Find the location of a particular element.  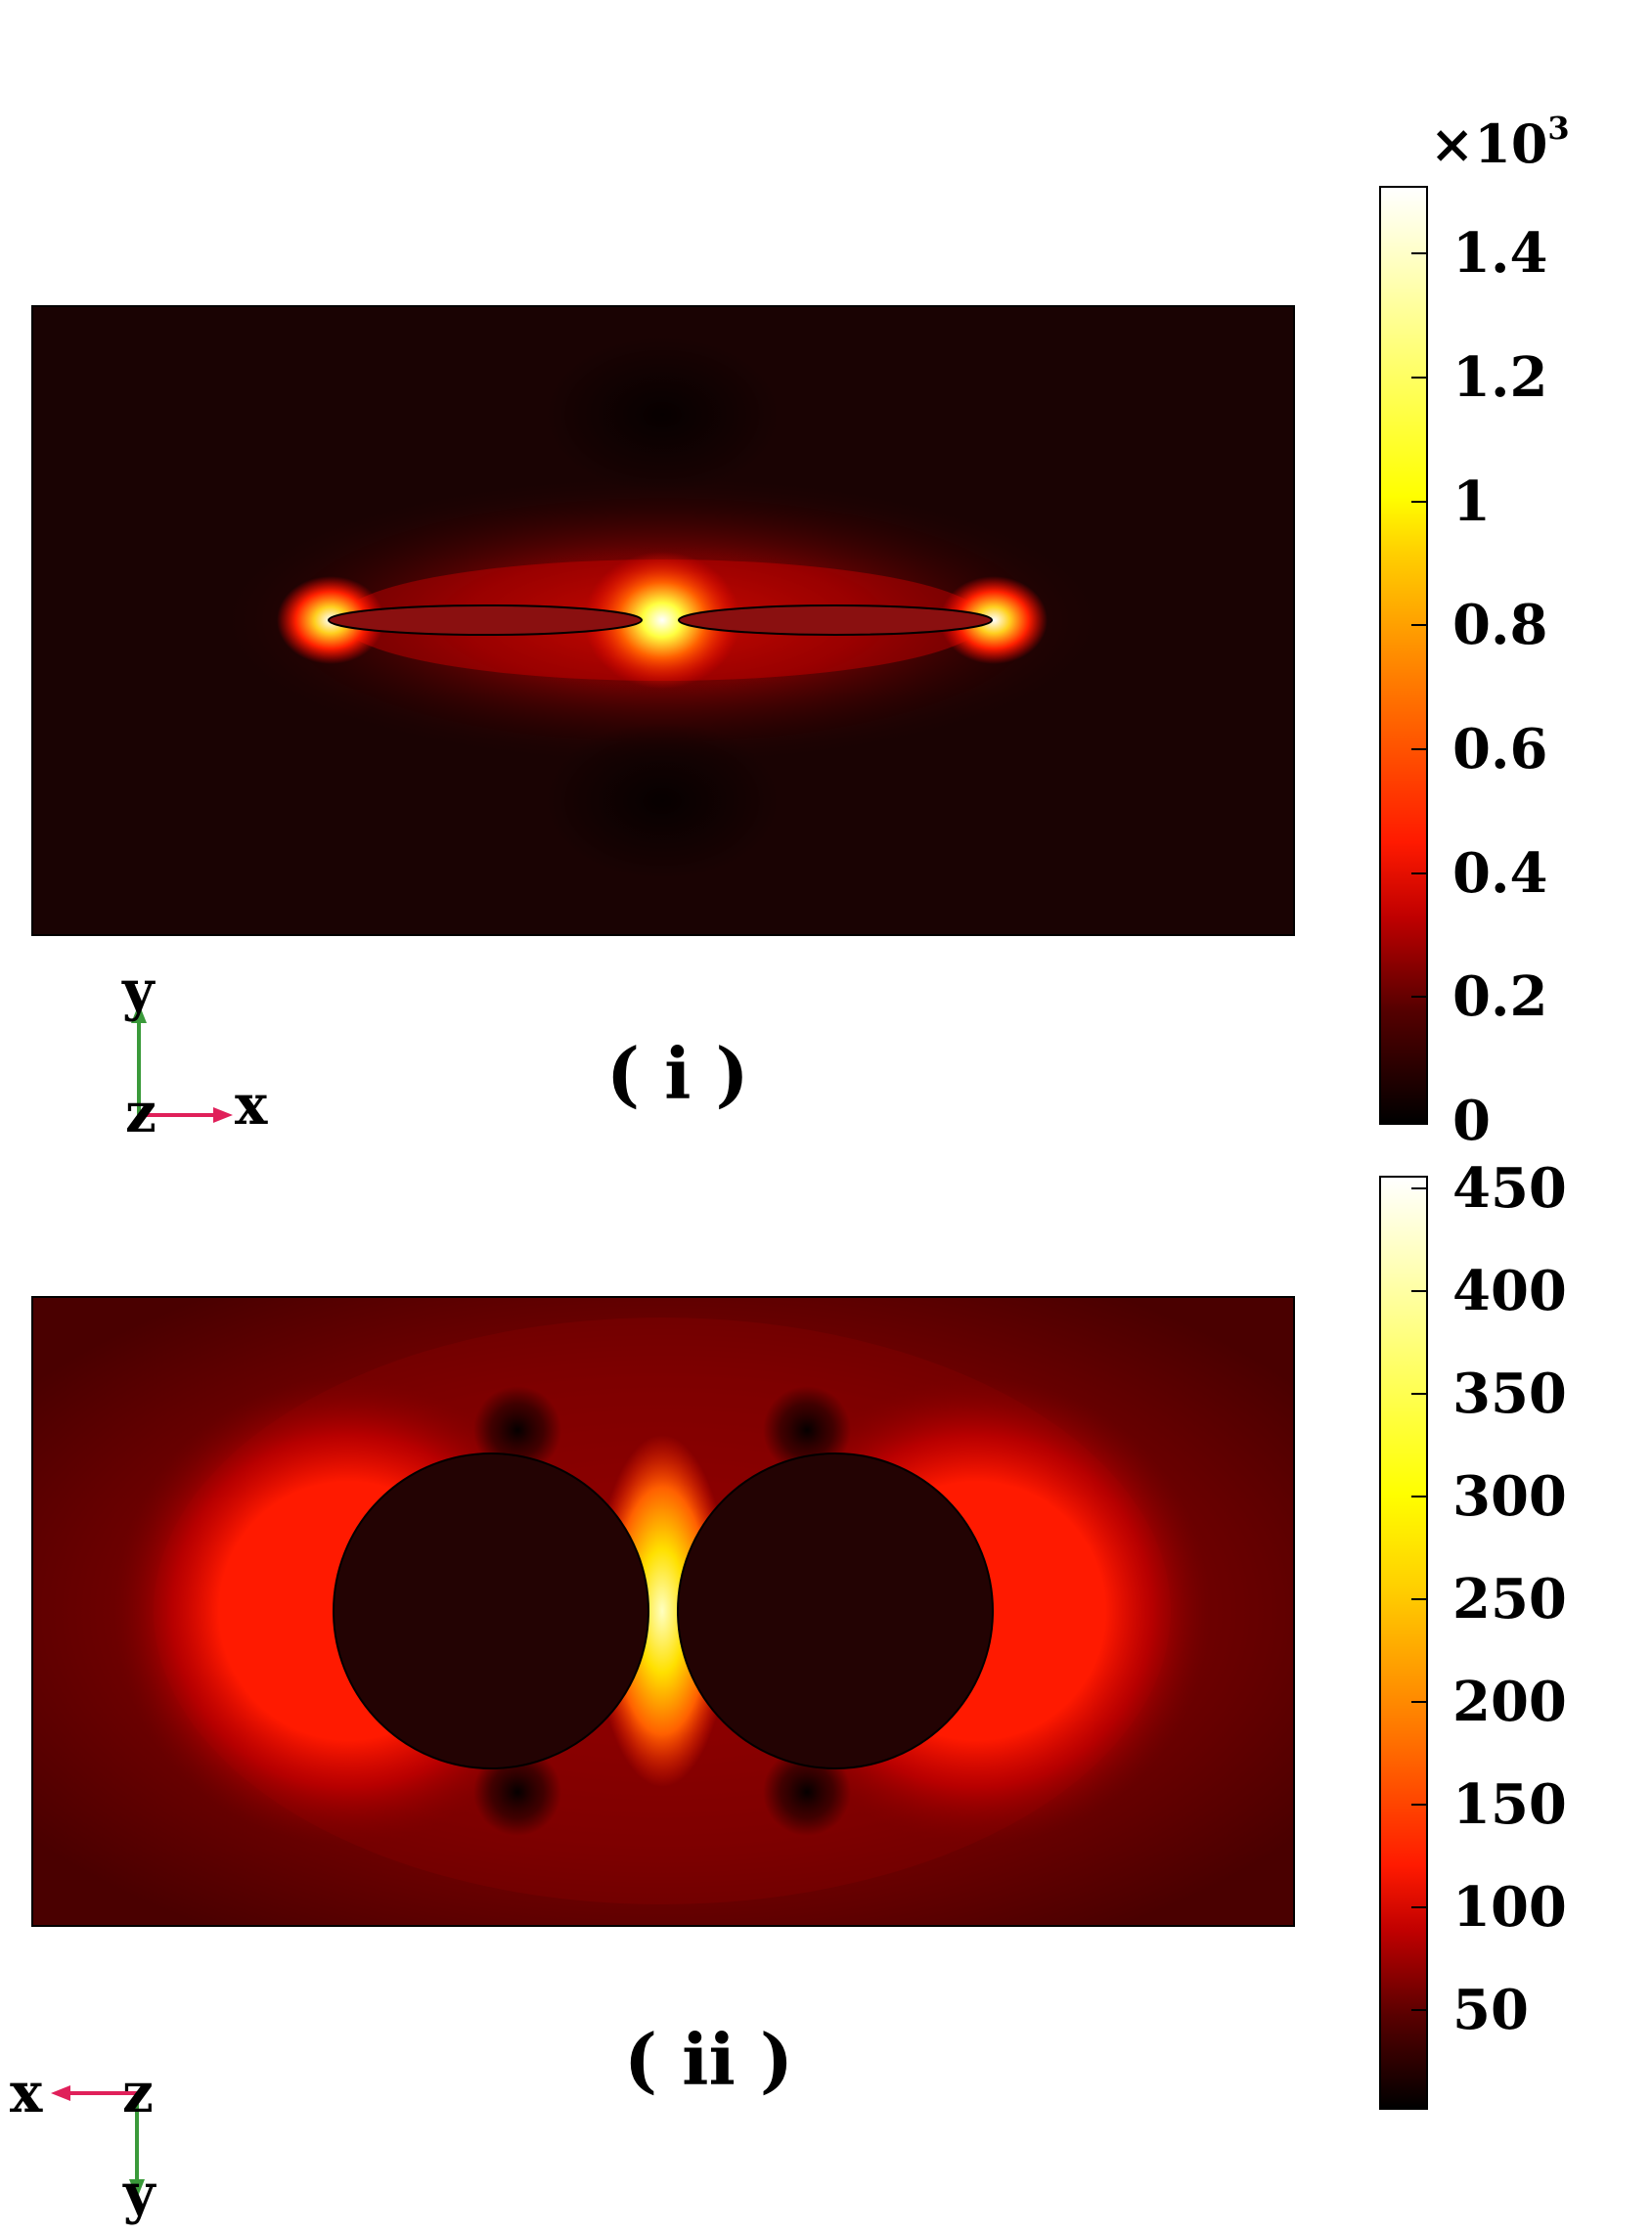

colorbar-ii is located at coordinates (1403, 1643).